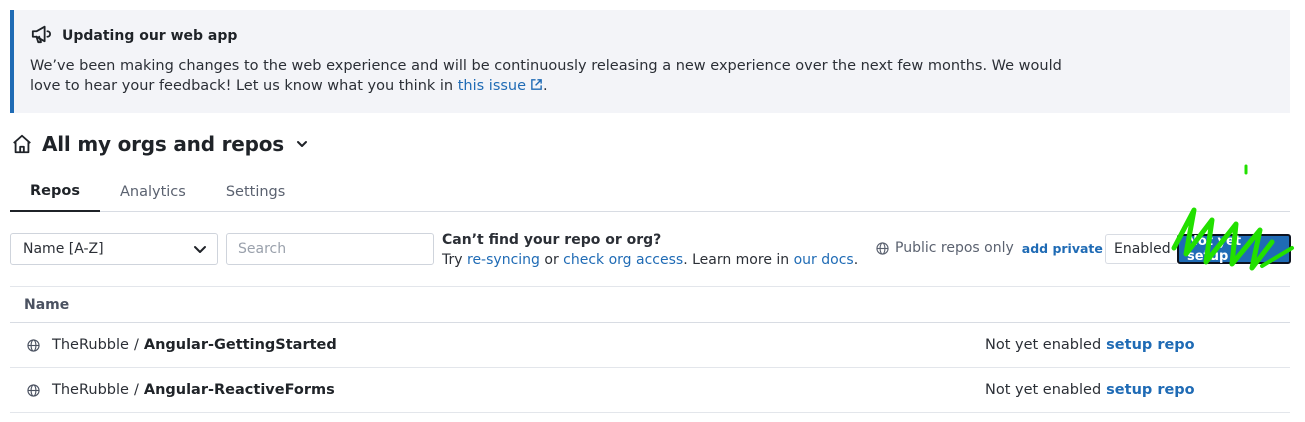  I want to click on org-selector: All my orgs and repos, so click(160, 144).